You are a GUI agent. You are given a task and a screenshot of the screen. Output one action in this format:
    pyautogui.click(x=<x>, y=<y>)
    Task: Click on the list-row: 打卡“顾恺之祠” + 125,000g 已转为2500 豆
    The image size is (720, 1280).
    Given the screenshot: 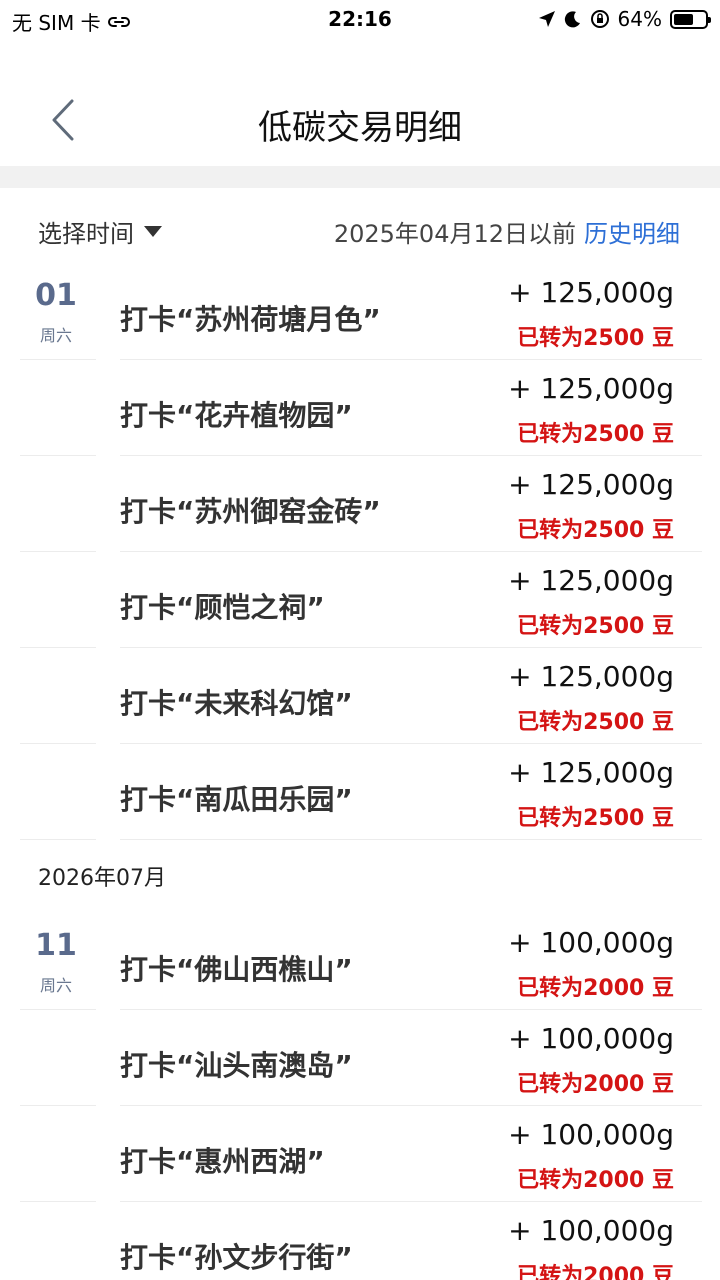 What is the action you would take?
    pyautogui.click(x=360, y=600)
    